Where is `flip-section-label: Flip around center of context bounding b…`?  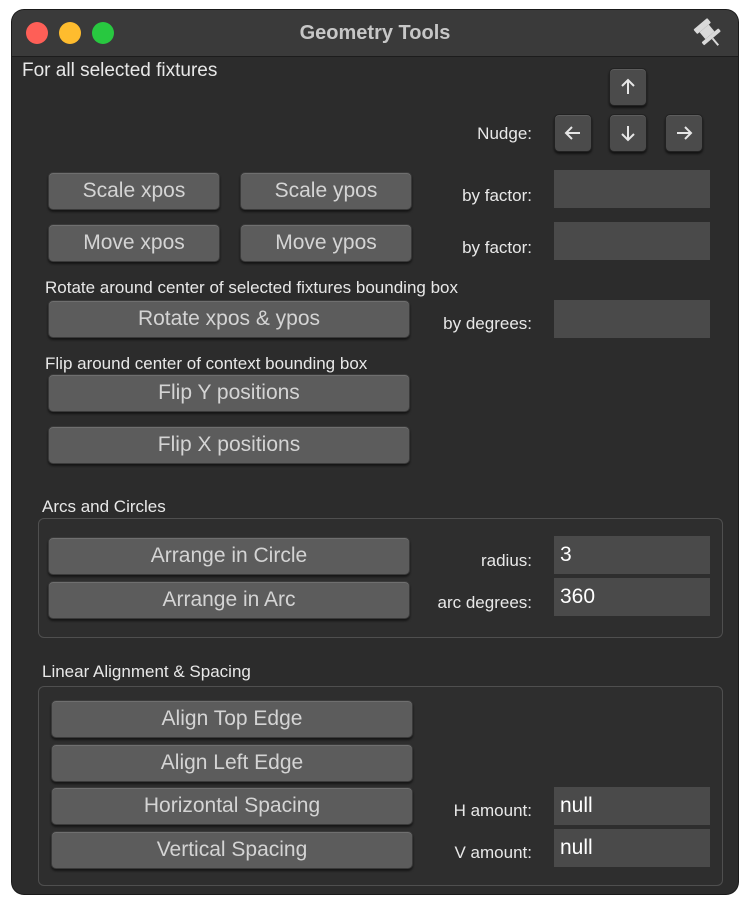 flip-section-label: Flip around center of context bounding b… is located at coordinates (206, 363).